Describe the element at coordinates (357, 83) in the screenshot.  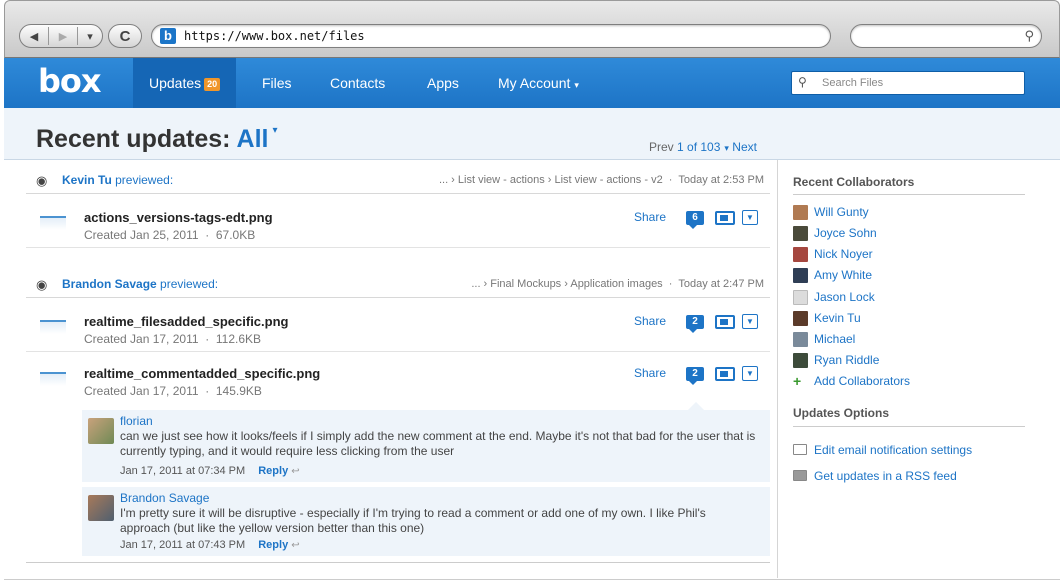
I see `nav-contacts: Contacts` at that location.